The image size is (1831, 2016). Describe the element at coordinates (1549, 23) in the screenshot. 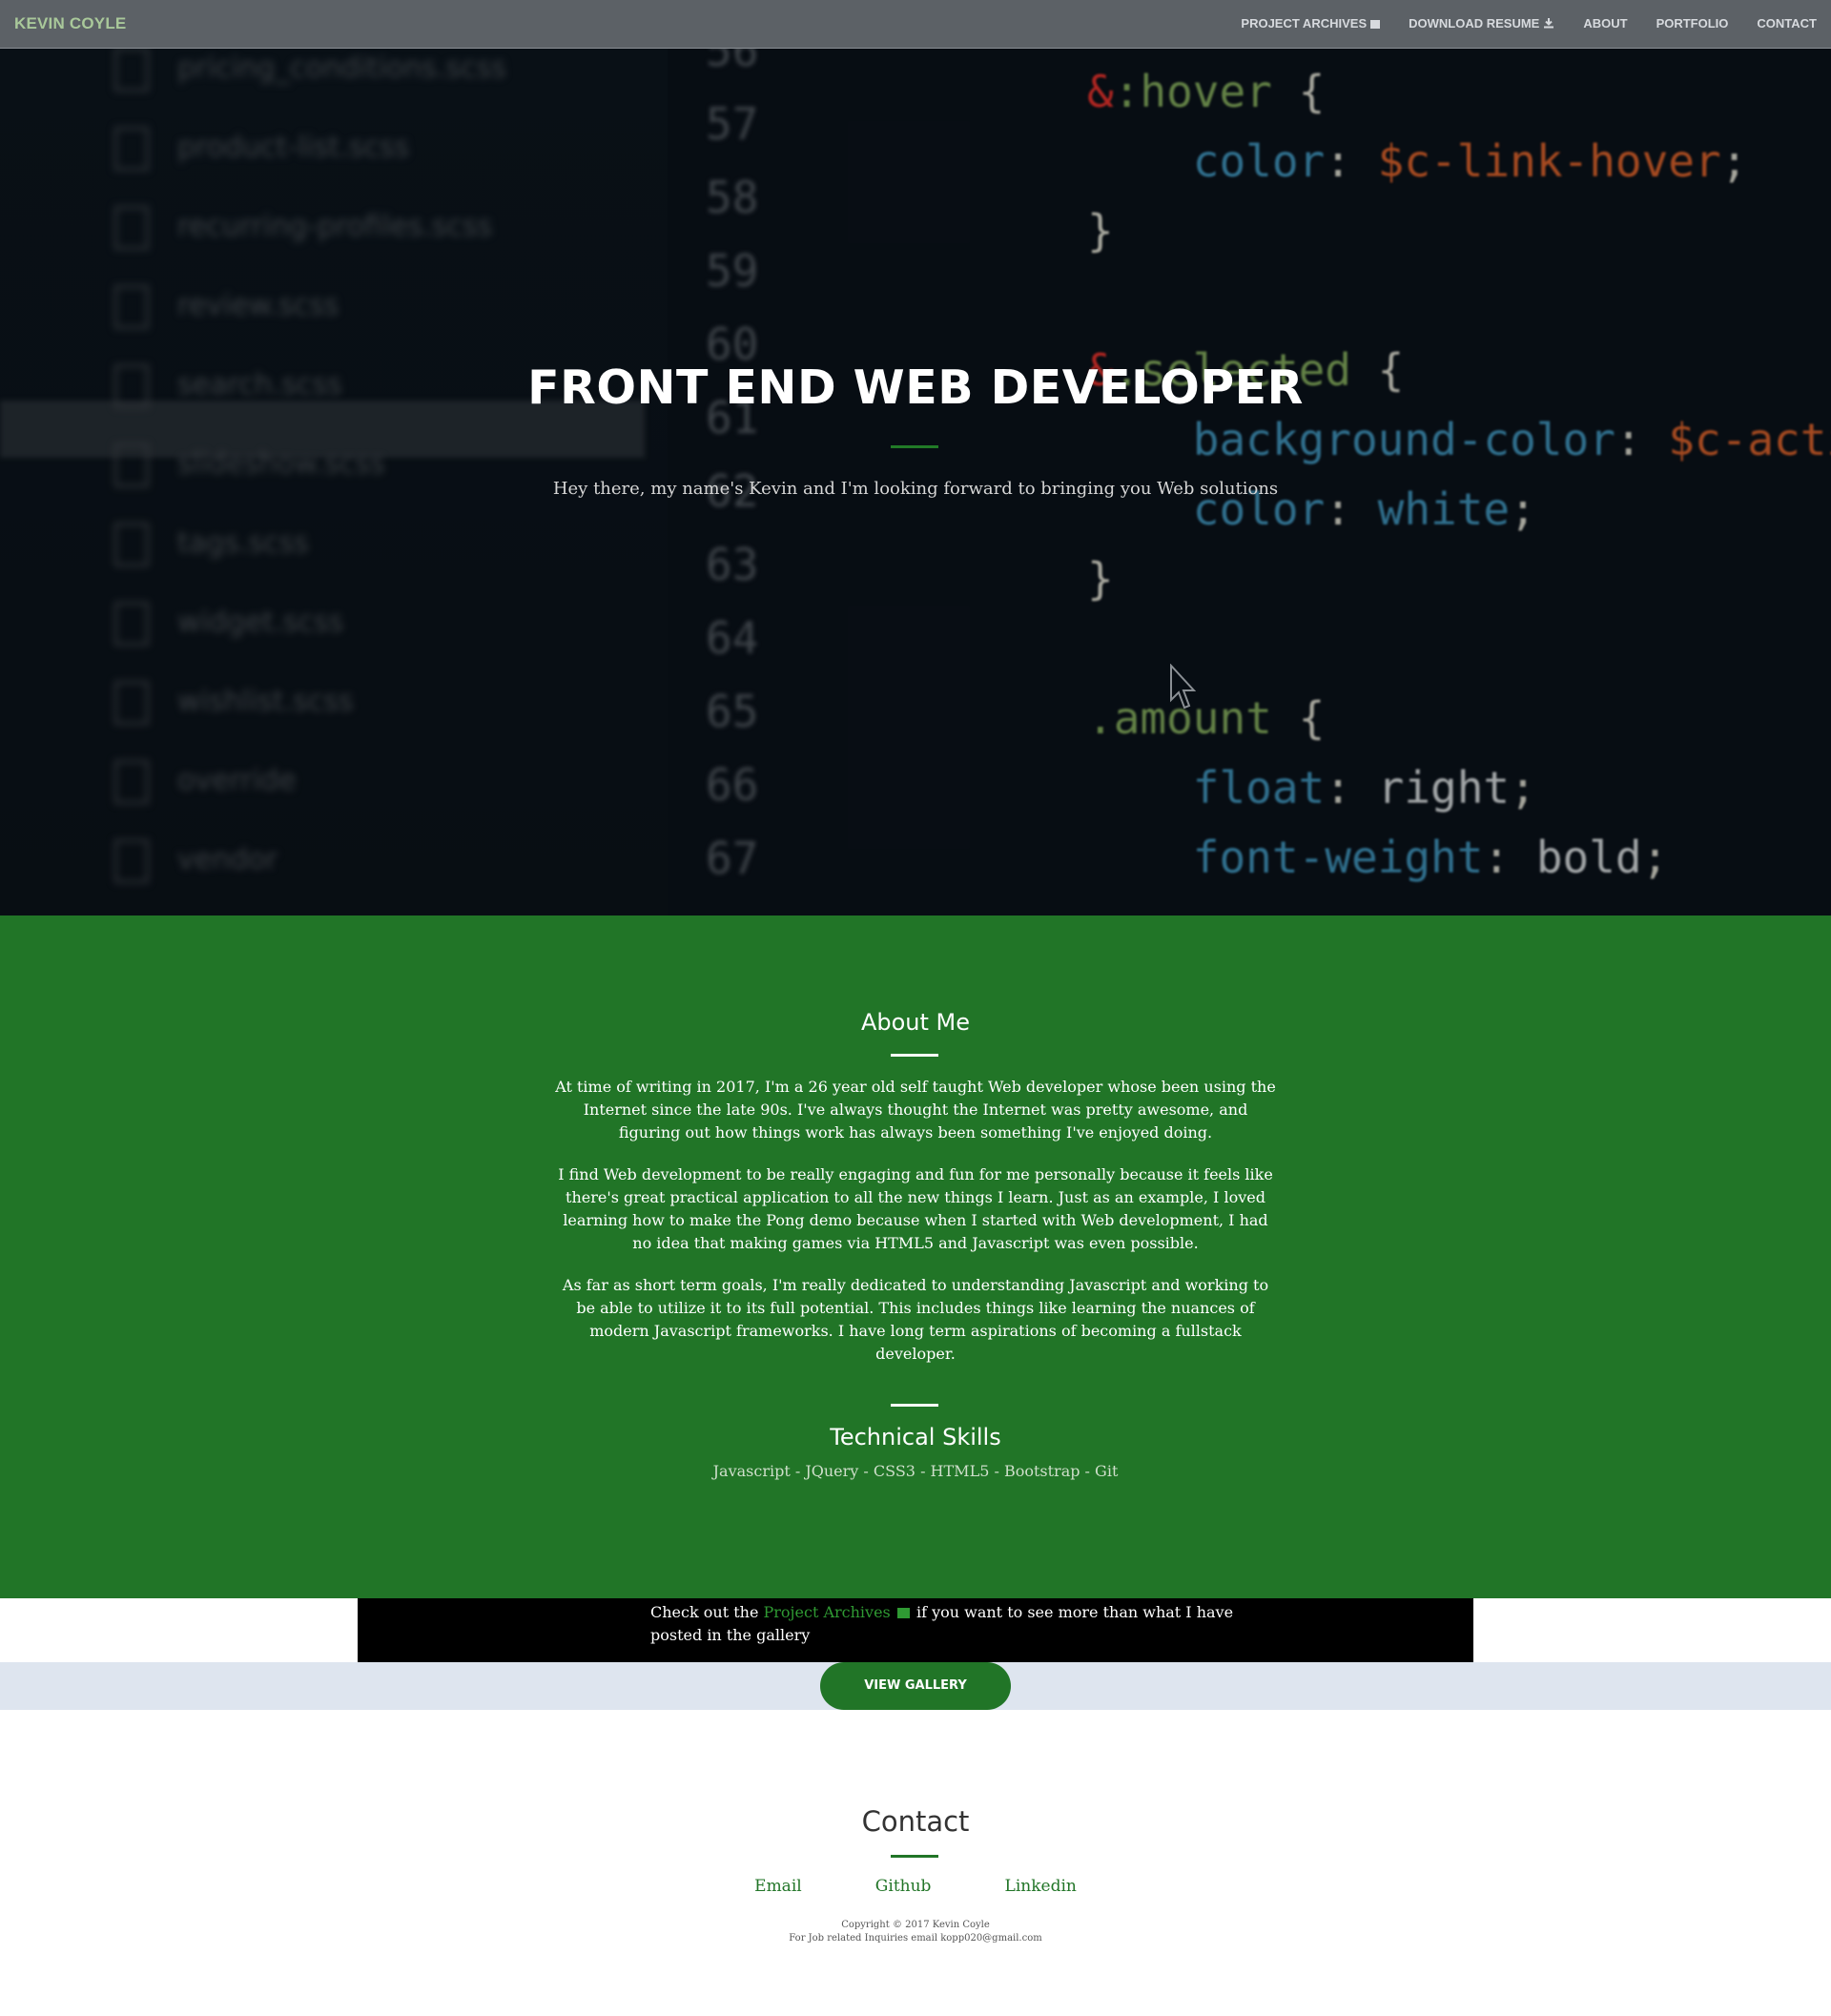

I see `download-icon` at that location.